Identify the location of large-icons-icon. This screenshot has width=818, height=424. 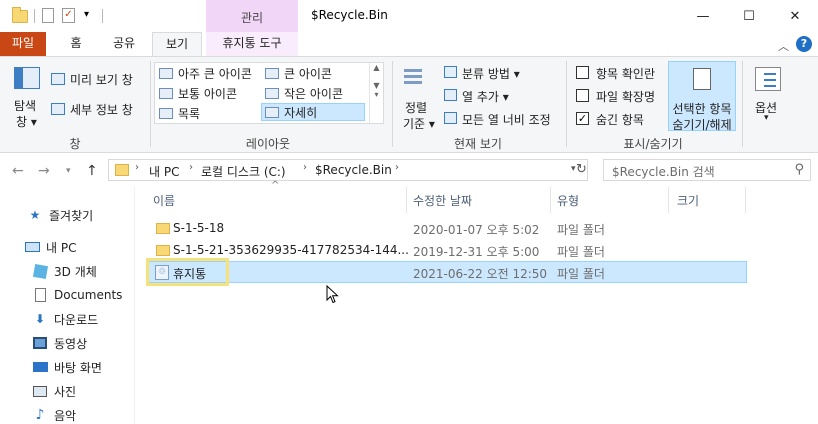
(272, 73).